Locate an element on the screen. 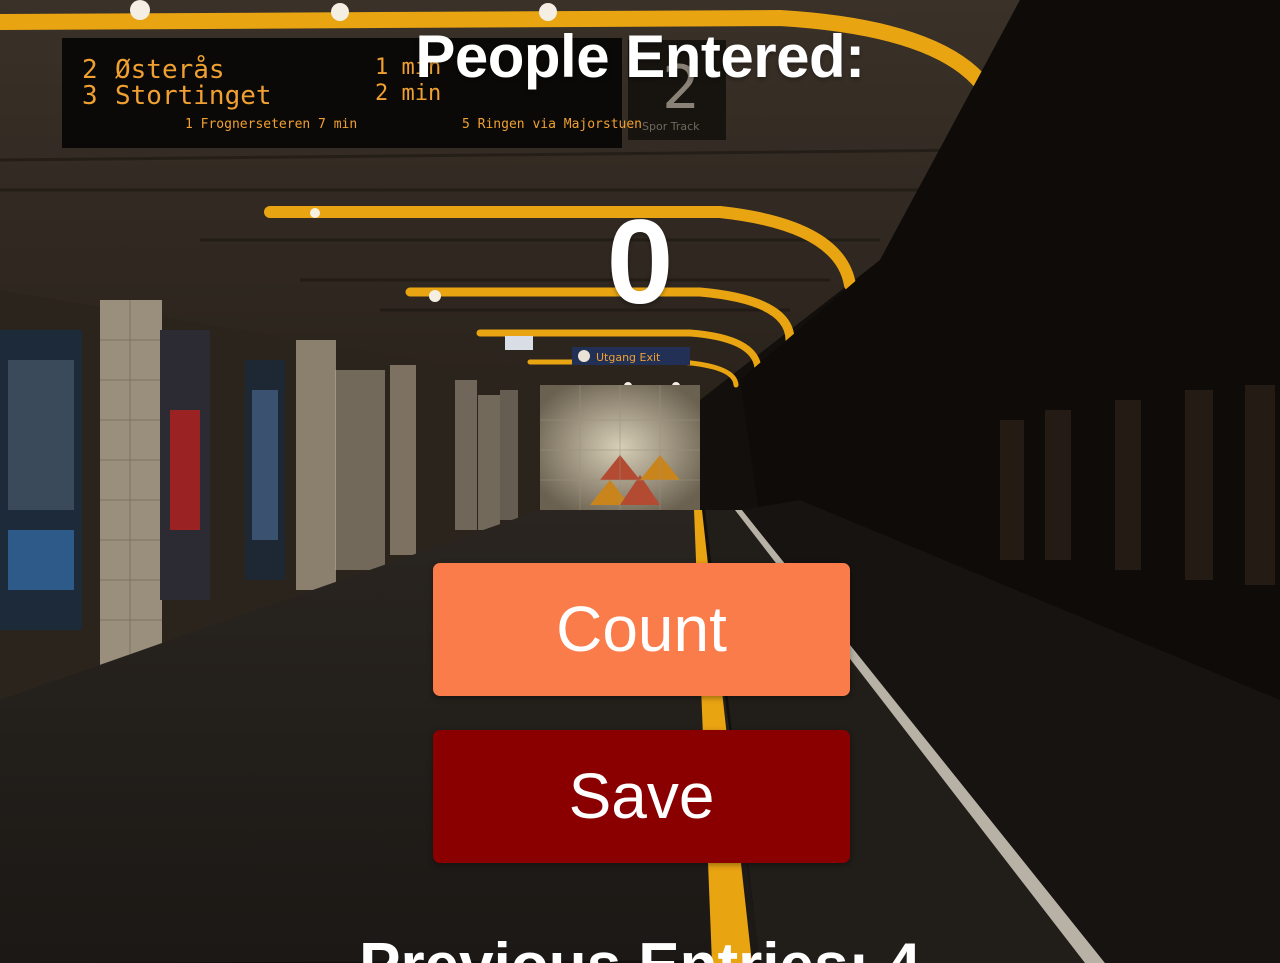 This screenshot has width=1280, height=963. track-label: Spor Track is located at coordinates (671, 126).